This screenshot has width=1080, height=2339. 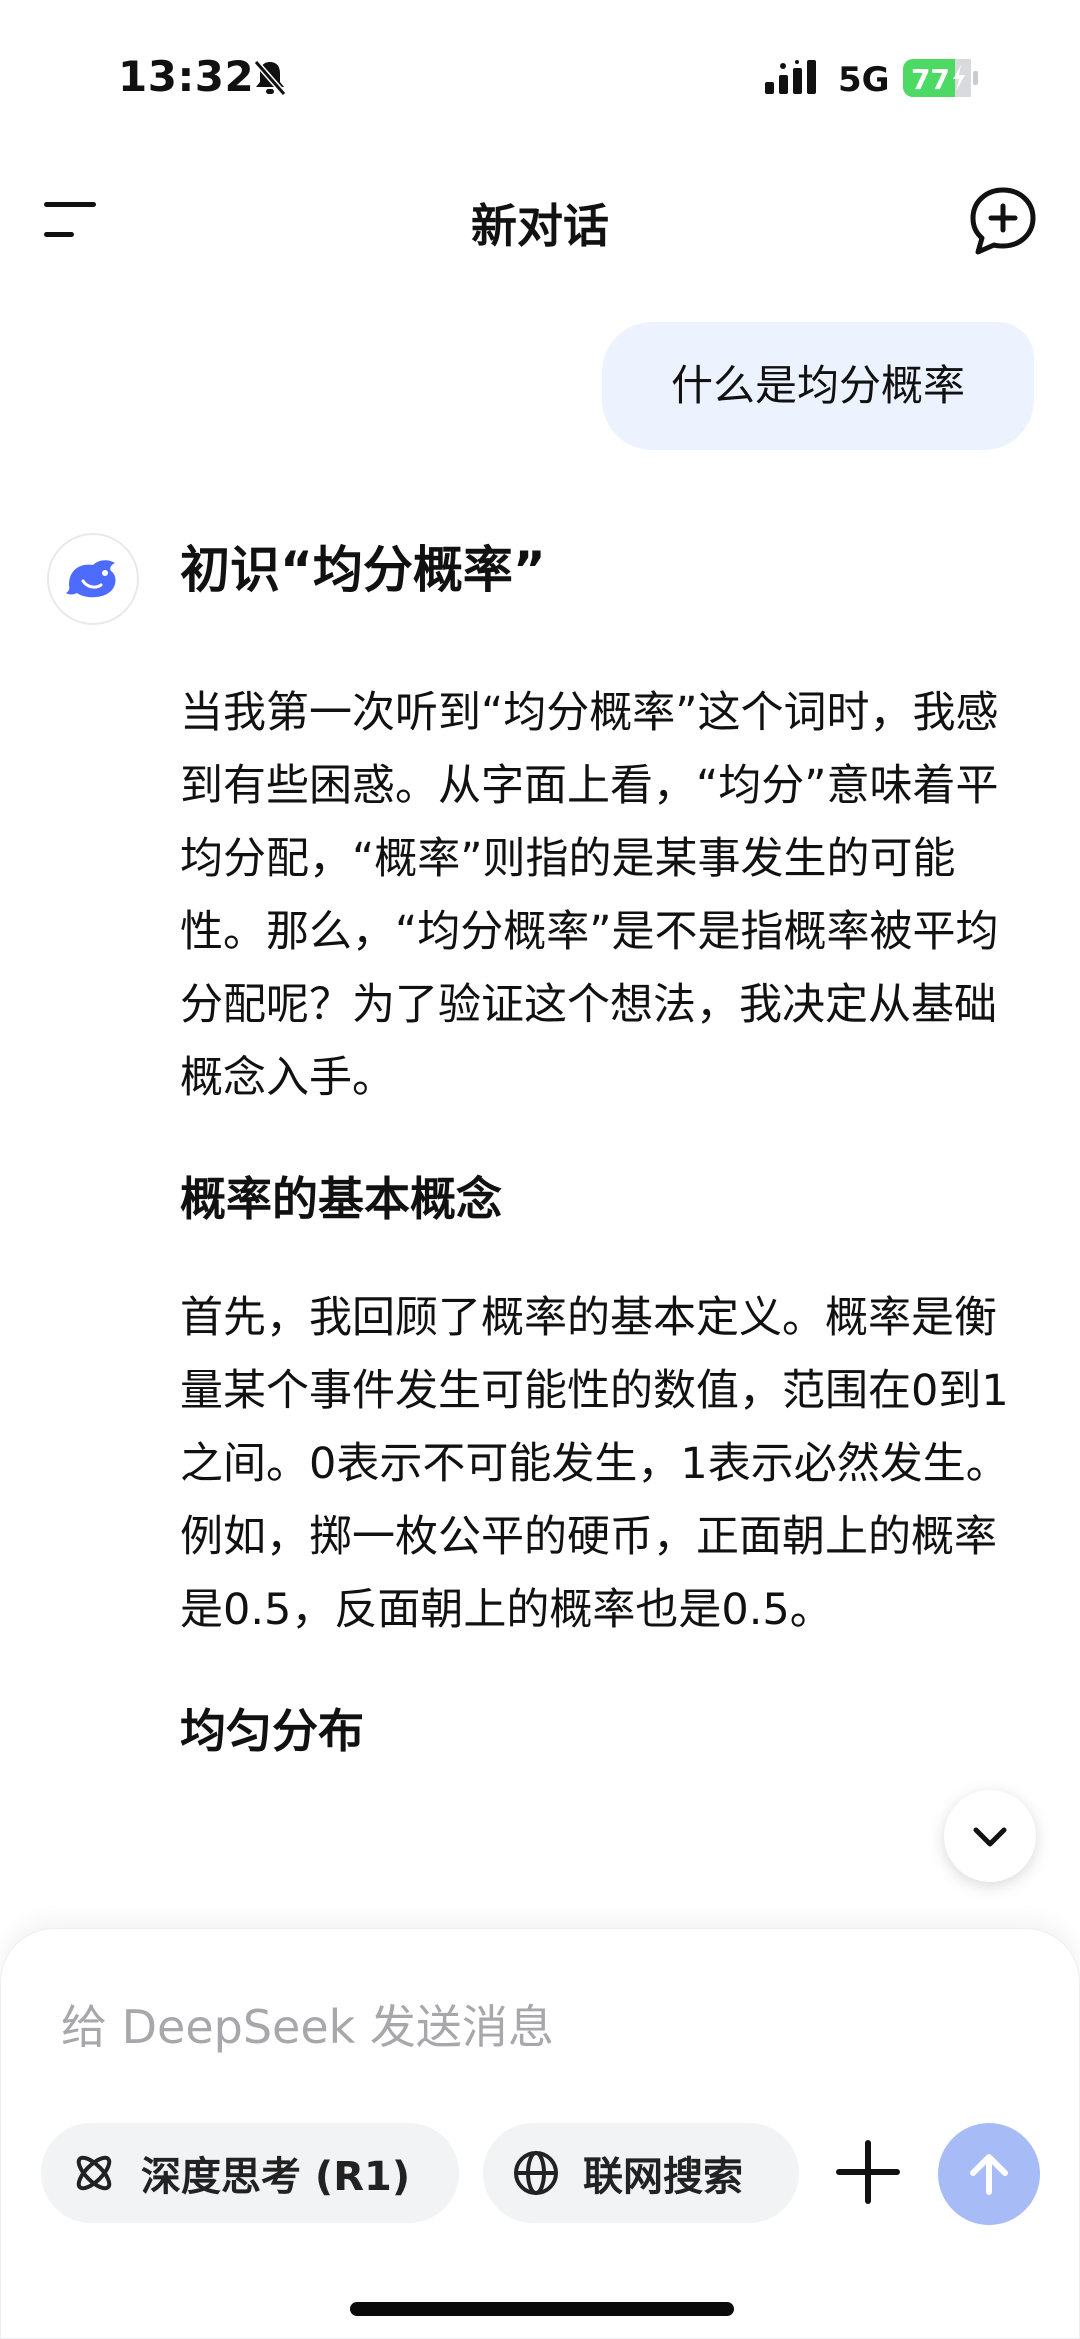 What do you see at coordinates (541, 2027) in the screenshot?
I see `message-input` at bounding box center [541, 2027].